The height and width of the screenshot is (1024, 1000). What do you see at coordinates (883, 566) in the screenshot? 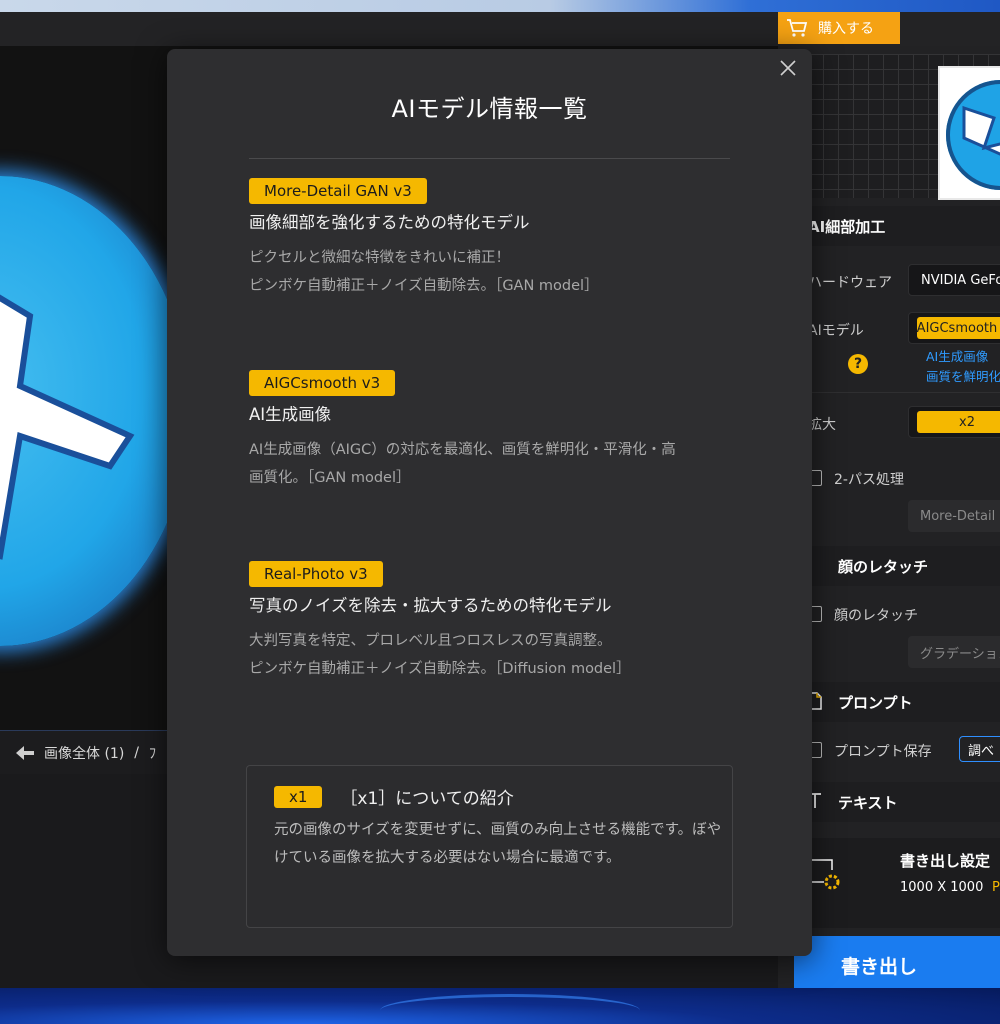
I see `section-face-title: 顔のレタッチ` at bounding box center [883, 566].